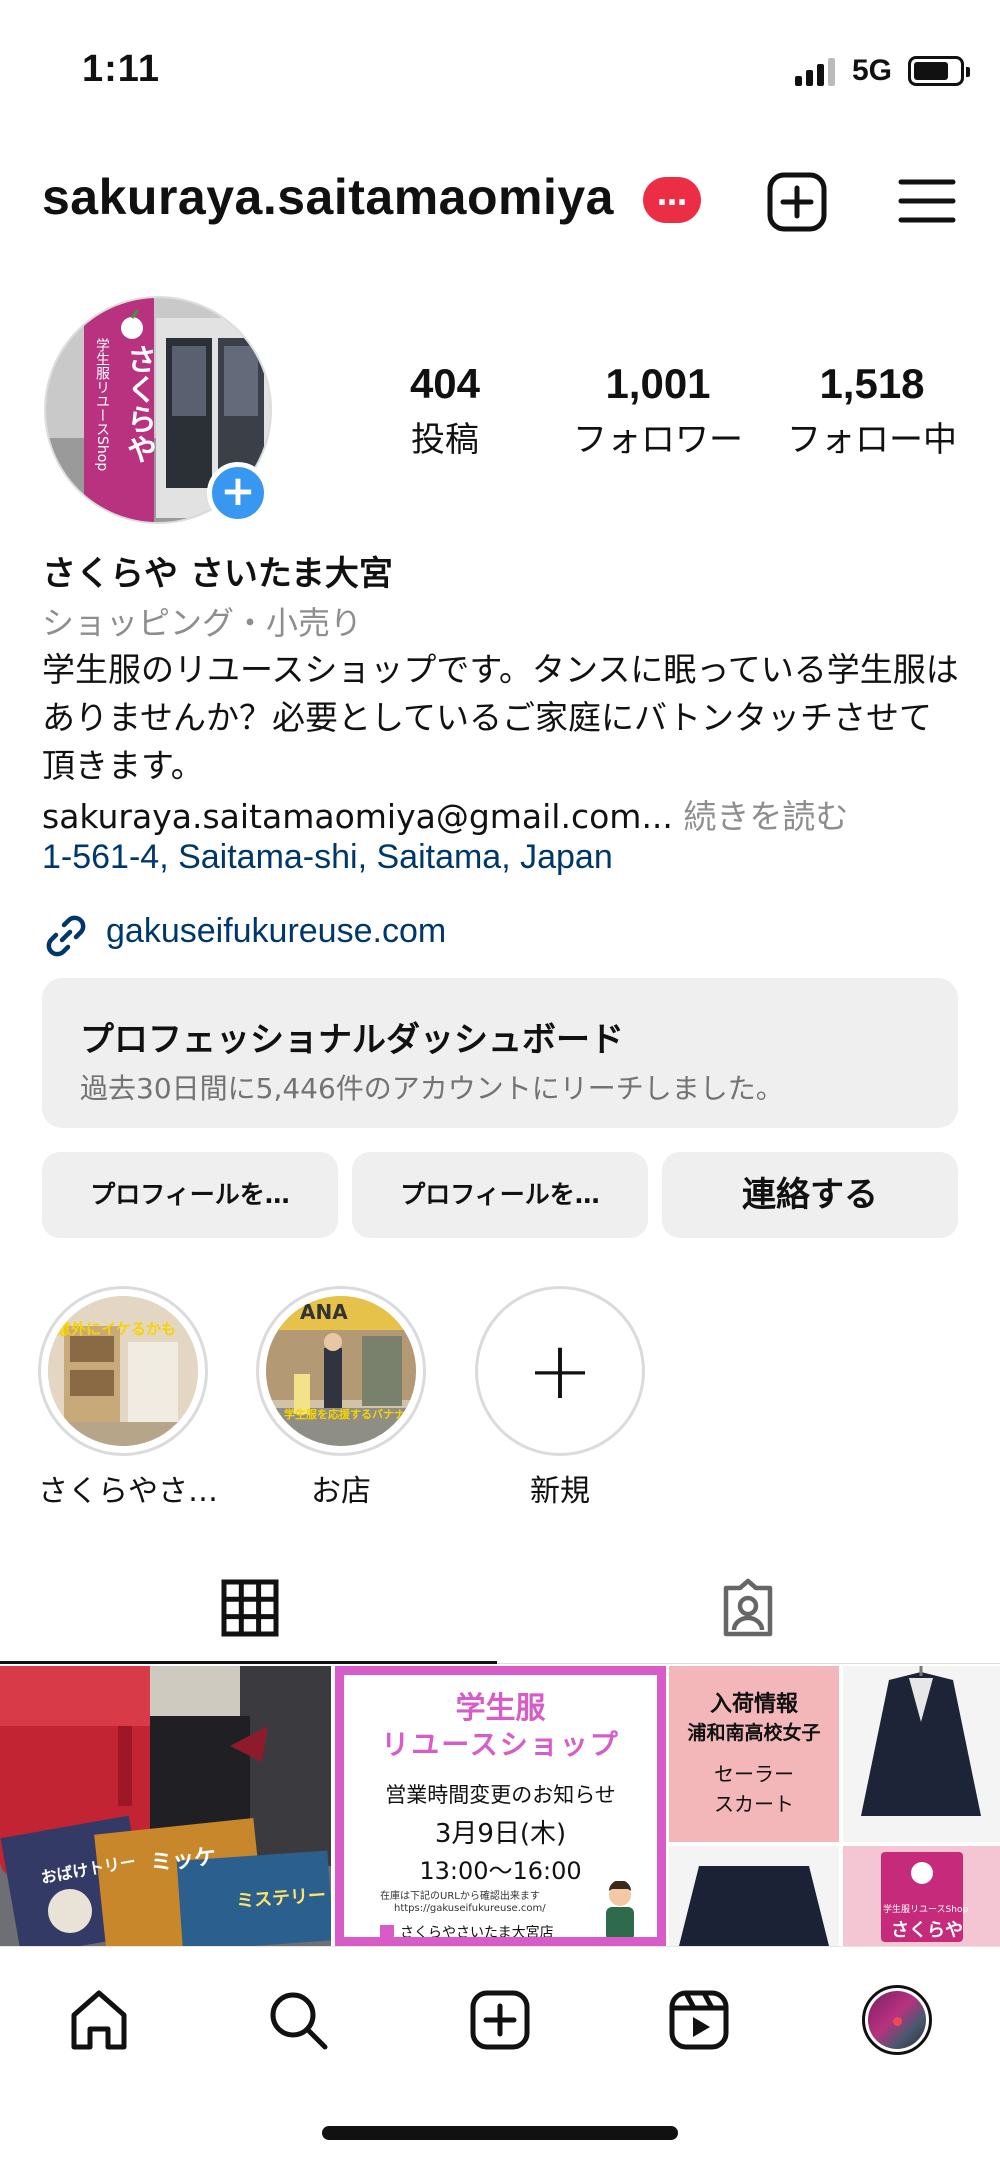 The image size is (1000, 2166). What do you see at coordinates (872, 410) in the screenshot?
I see `following-count: 1,518 フォロー中` at bounding box center [872, 410].